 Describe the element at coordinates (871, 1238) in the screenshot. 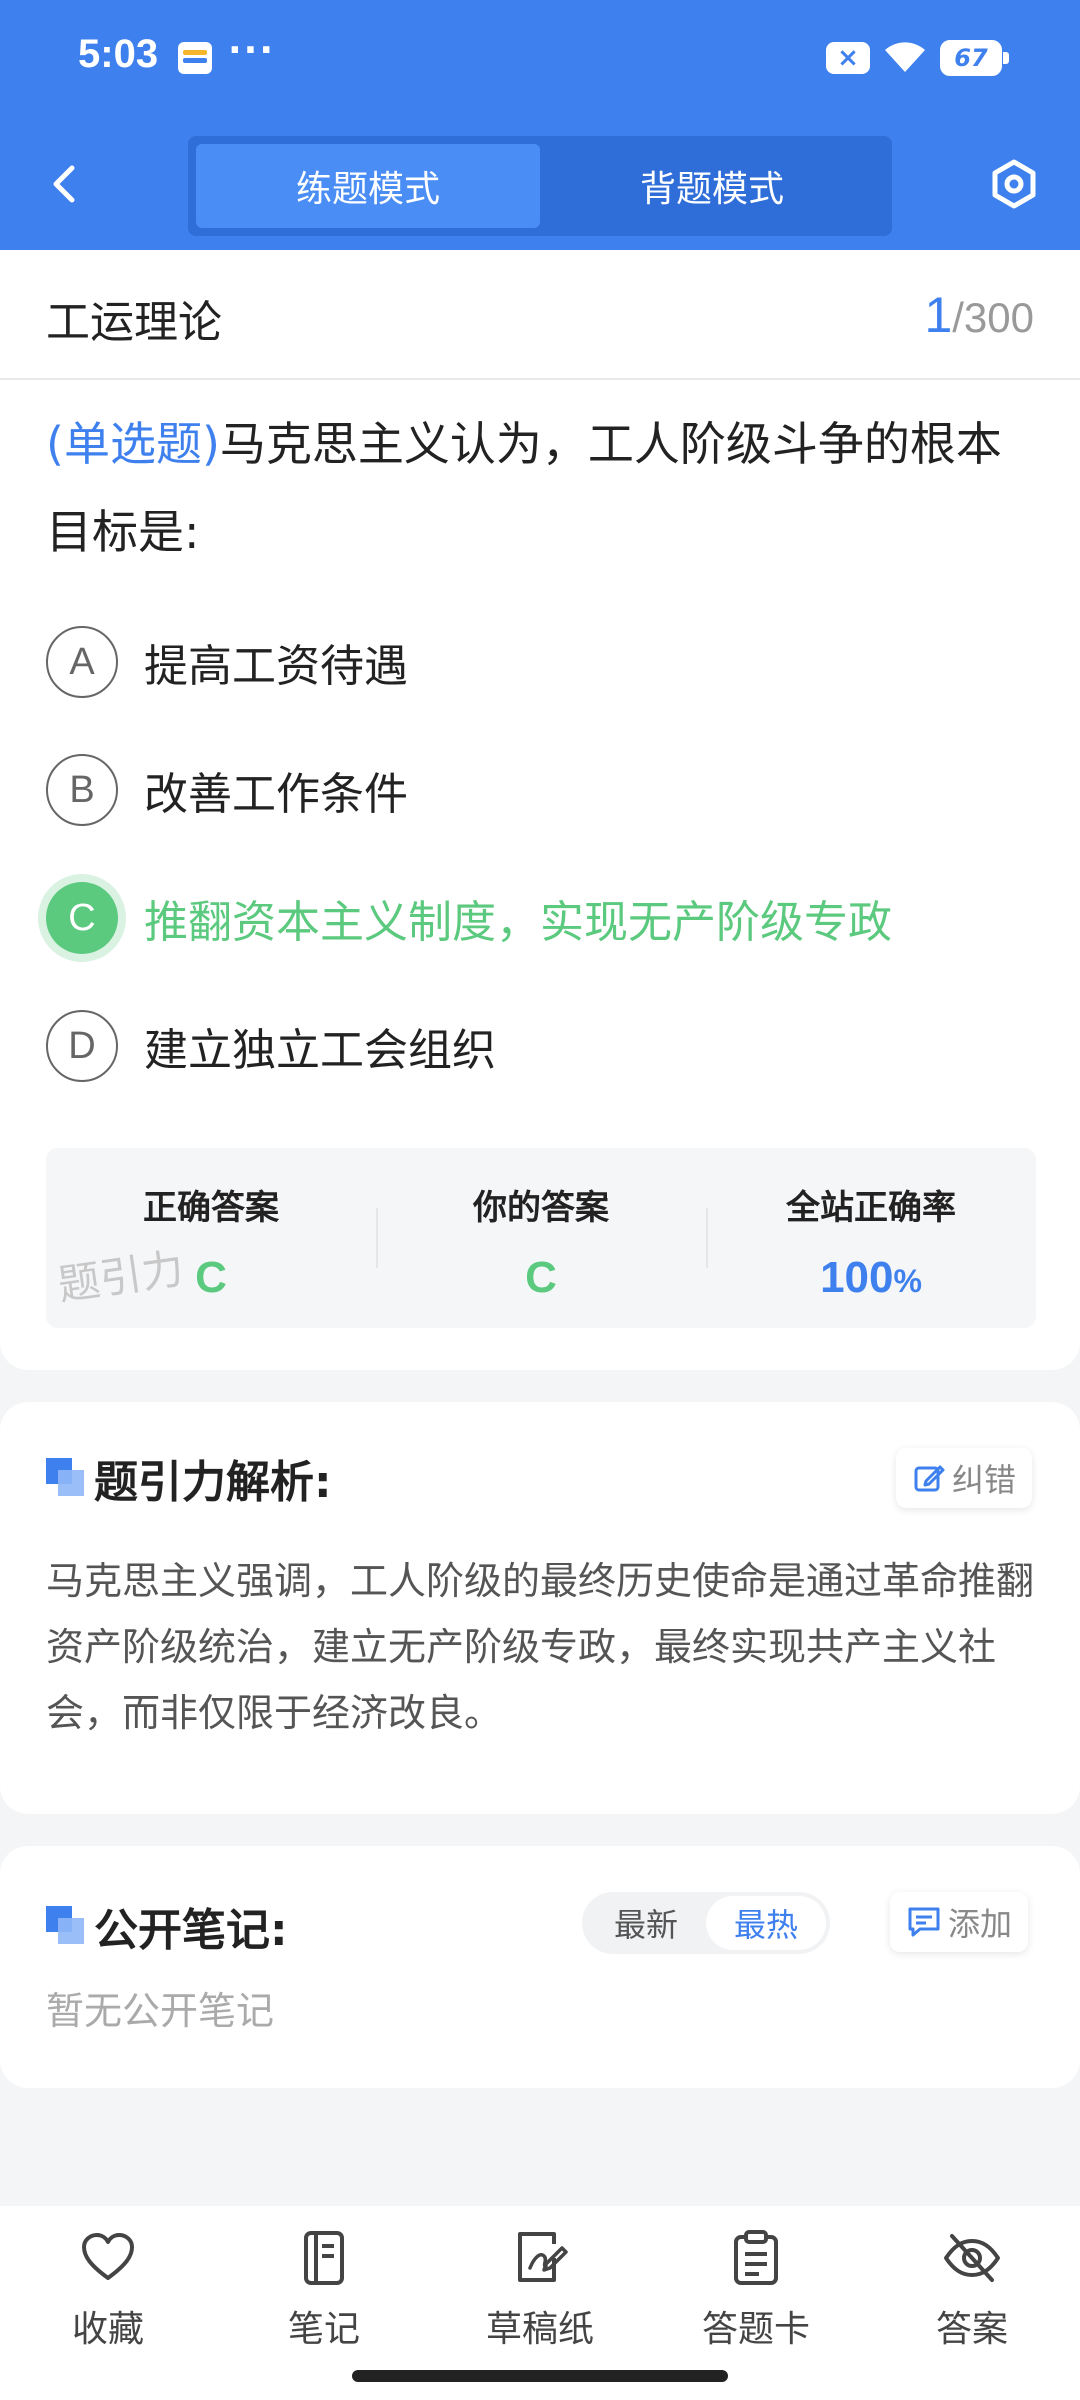

I see `site-accuracy: 全站正确率 100%` at that location.